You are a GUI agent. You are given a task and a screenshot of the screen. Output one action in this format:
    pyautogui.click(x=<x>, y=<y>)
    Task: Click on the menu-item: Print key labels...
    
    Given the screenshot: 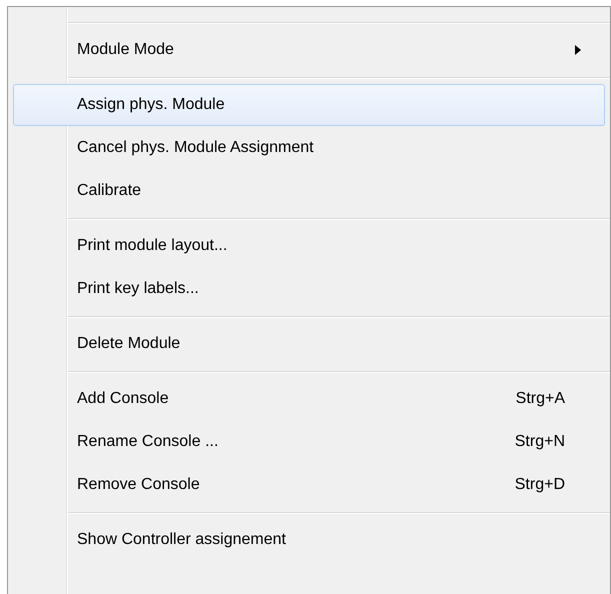 What is the action you would take?
    pyautogui.click(x=309, y=289)
    